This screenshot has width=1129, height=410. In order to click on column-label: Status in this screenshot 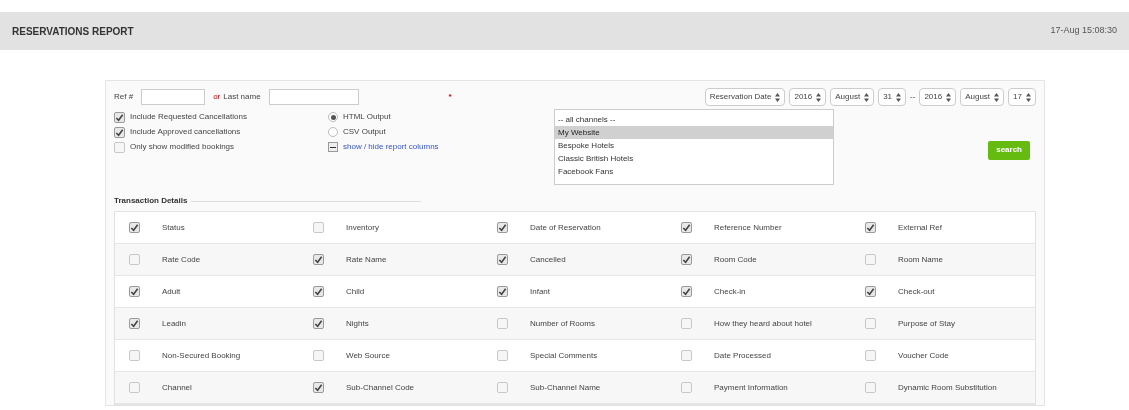, I will do `click(173, 227)`.